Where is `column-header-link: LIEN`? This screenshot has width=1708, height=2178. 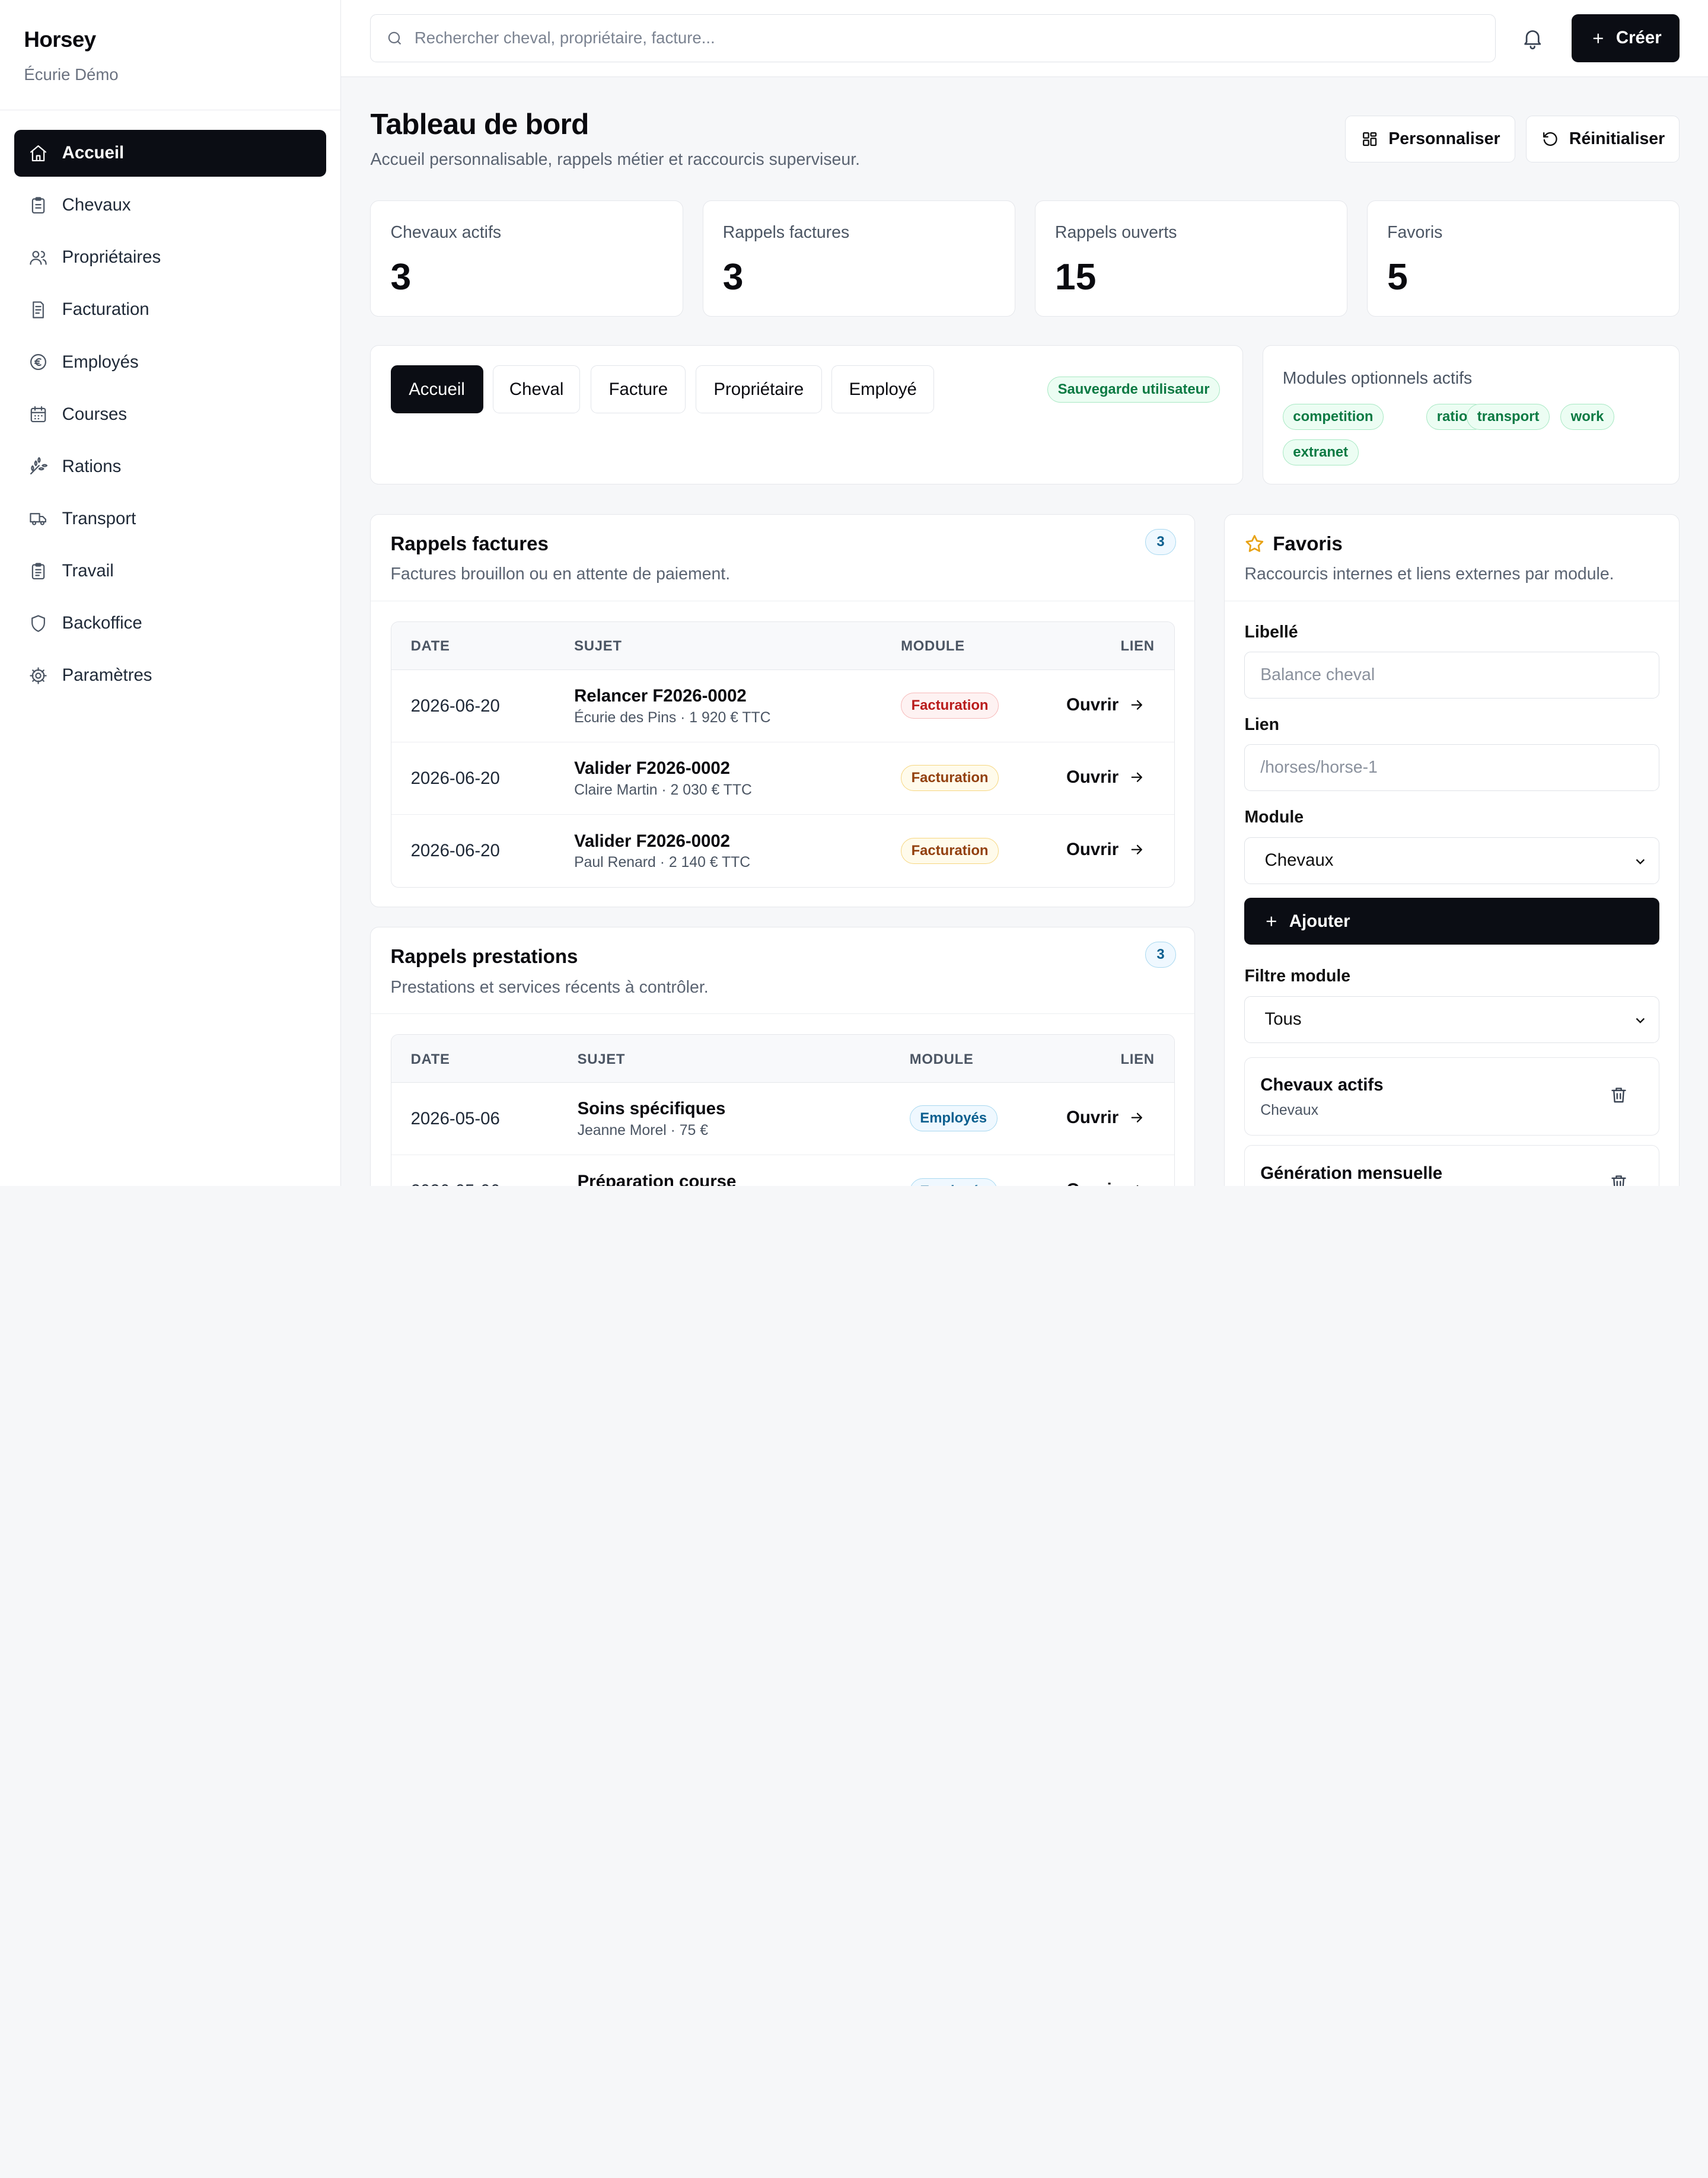 column-header-link: LIEN is located at coordinates (1137, 1059).